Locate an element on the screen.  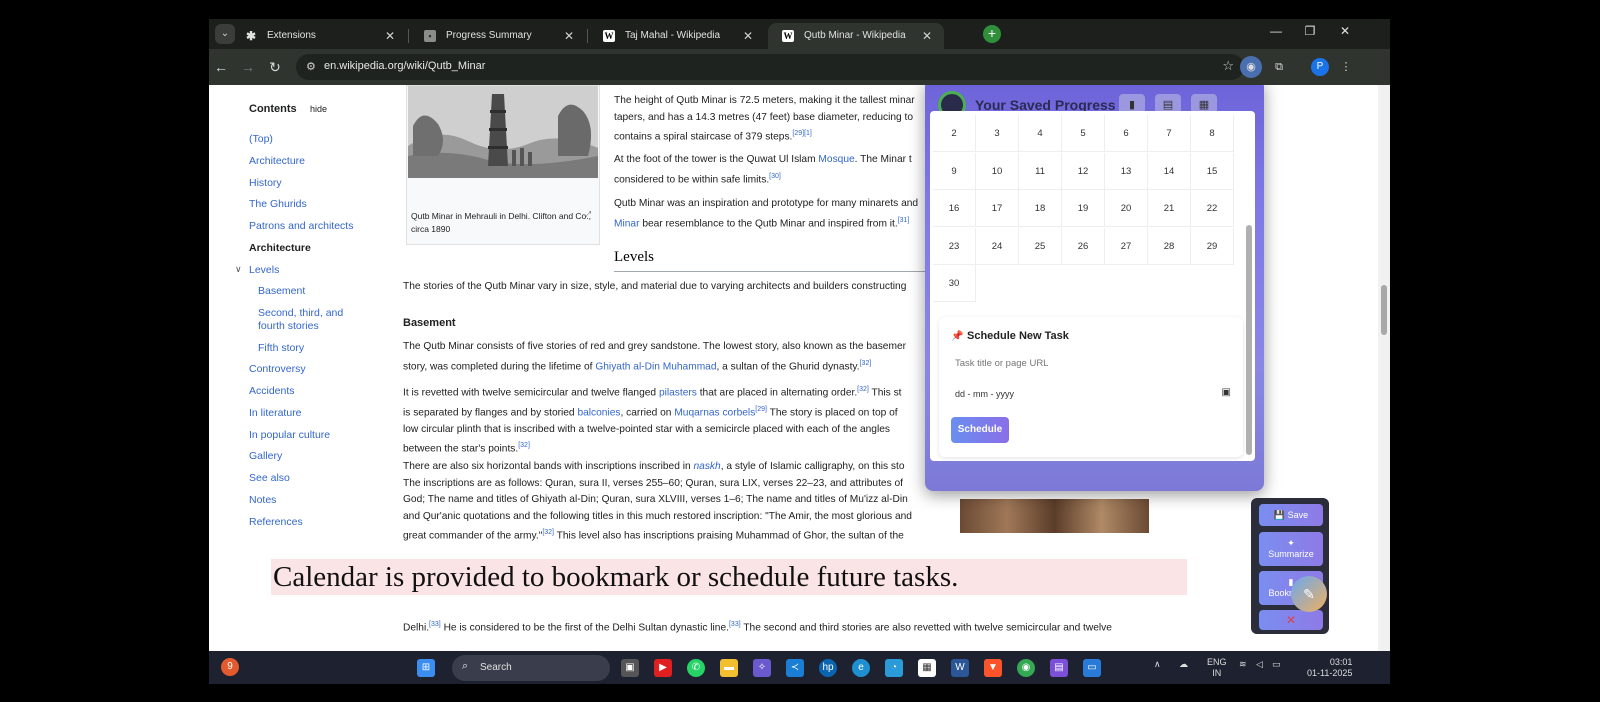
calendar-day: 3 is located at coordinates (997, 133).